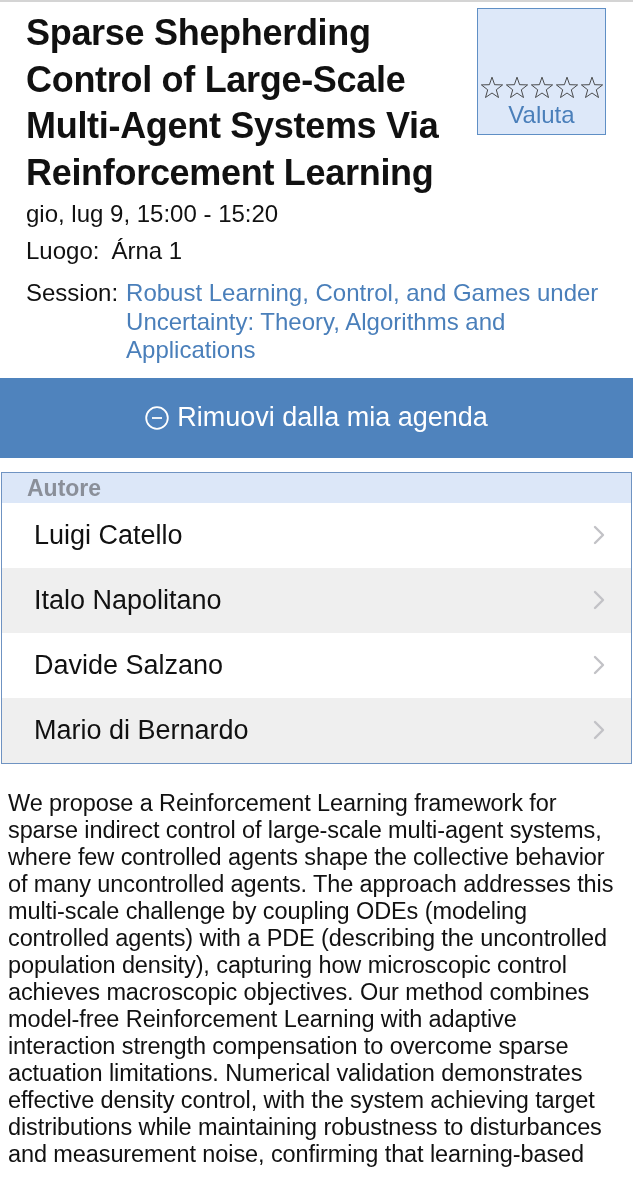  What do you see at coordinates (72, 293) in the screenshot?
I see `session-label: Session:` at bounding box center [72, 293].